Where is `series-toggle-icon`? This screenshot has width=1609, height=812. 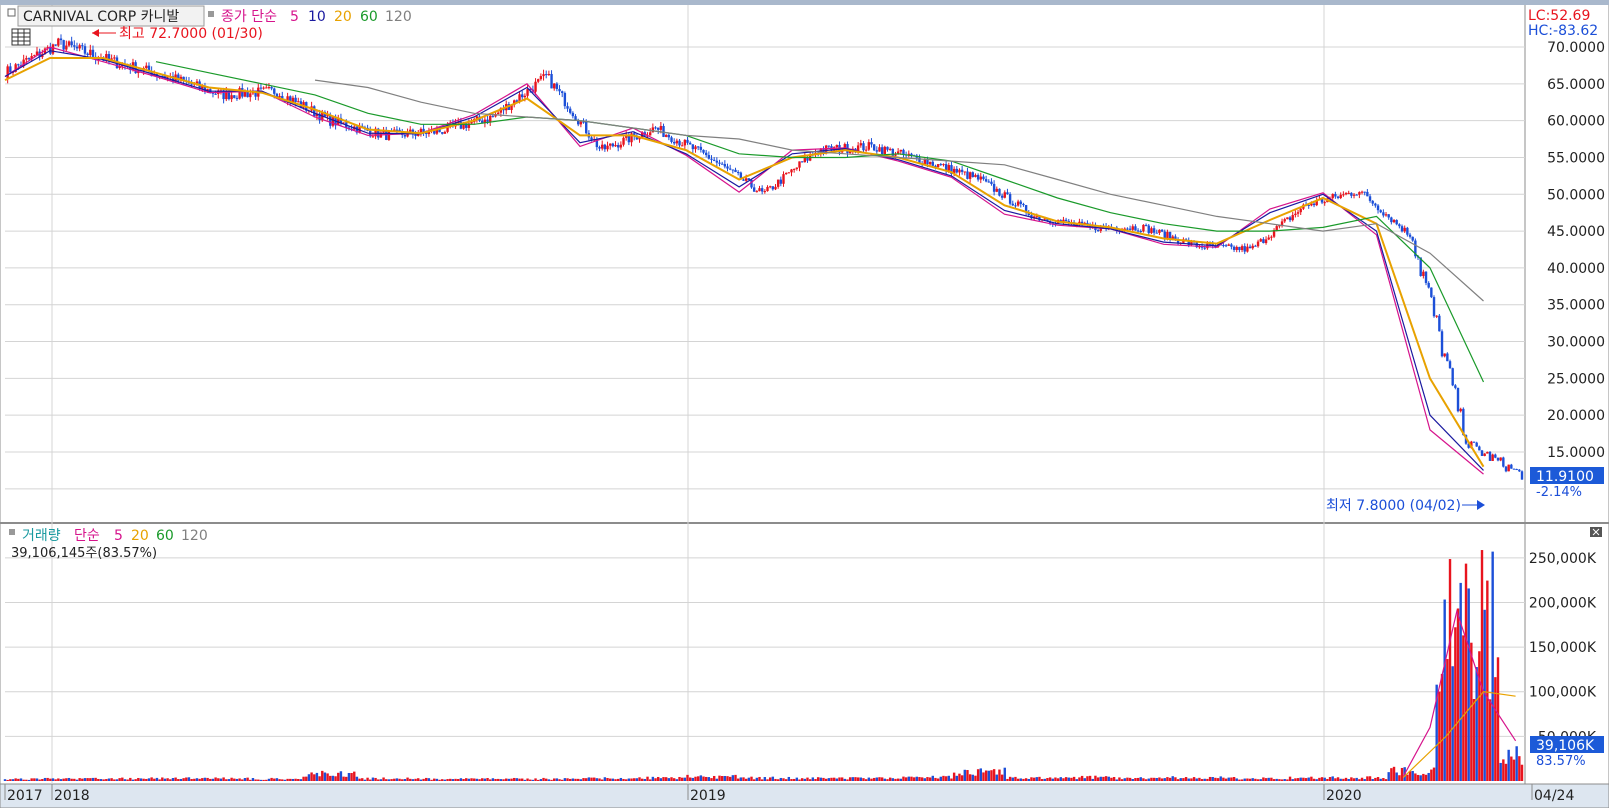 series-toggle-icon is located at coordinates (211, 14).